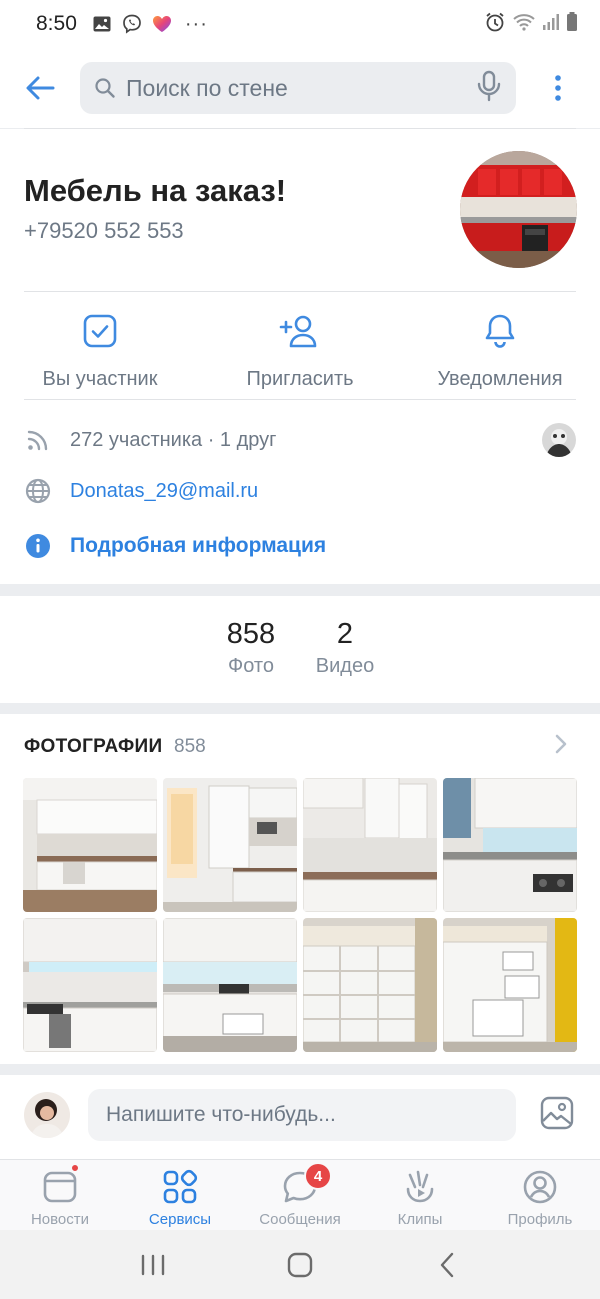 This screenshot has height=1299, width=600. Describe the element at coordinates (47, 1115) in the screenshot. I see `user-avatar` at that location.